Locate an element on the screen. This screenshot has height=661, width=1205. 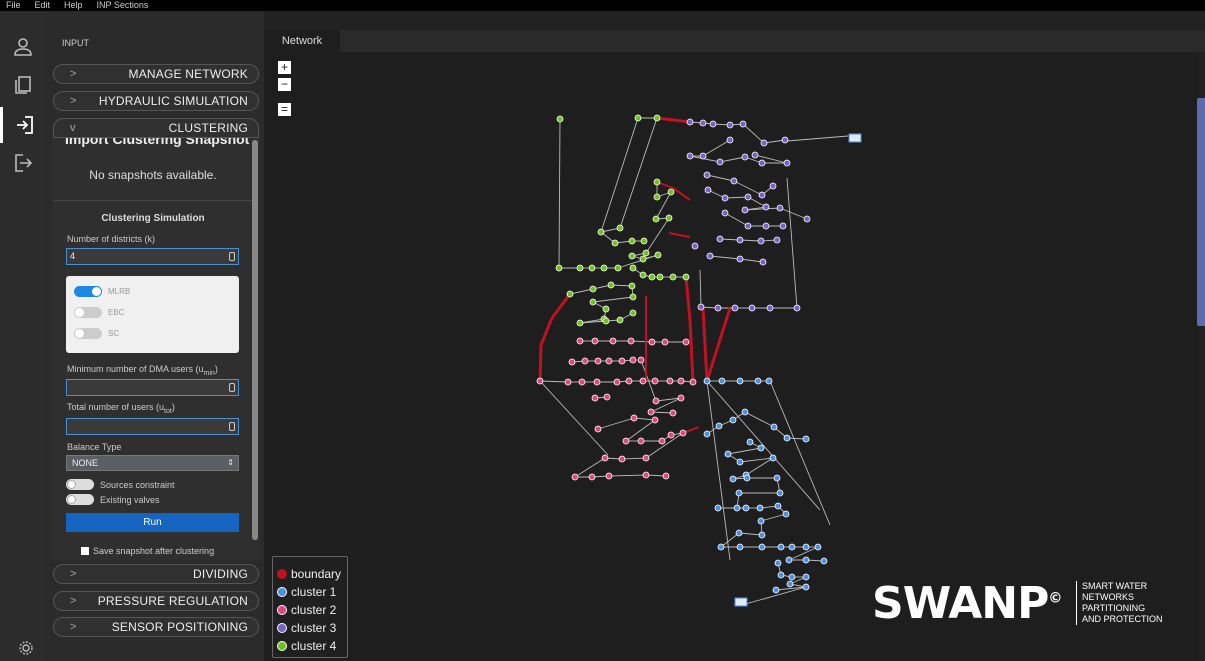
min-users-input is located at coordinates (152, 387).